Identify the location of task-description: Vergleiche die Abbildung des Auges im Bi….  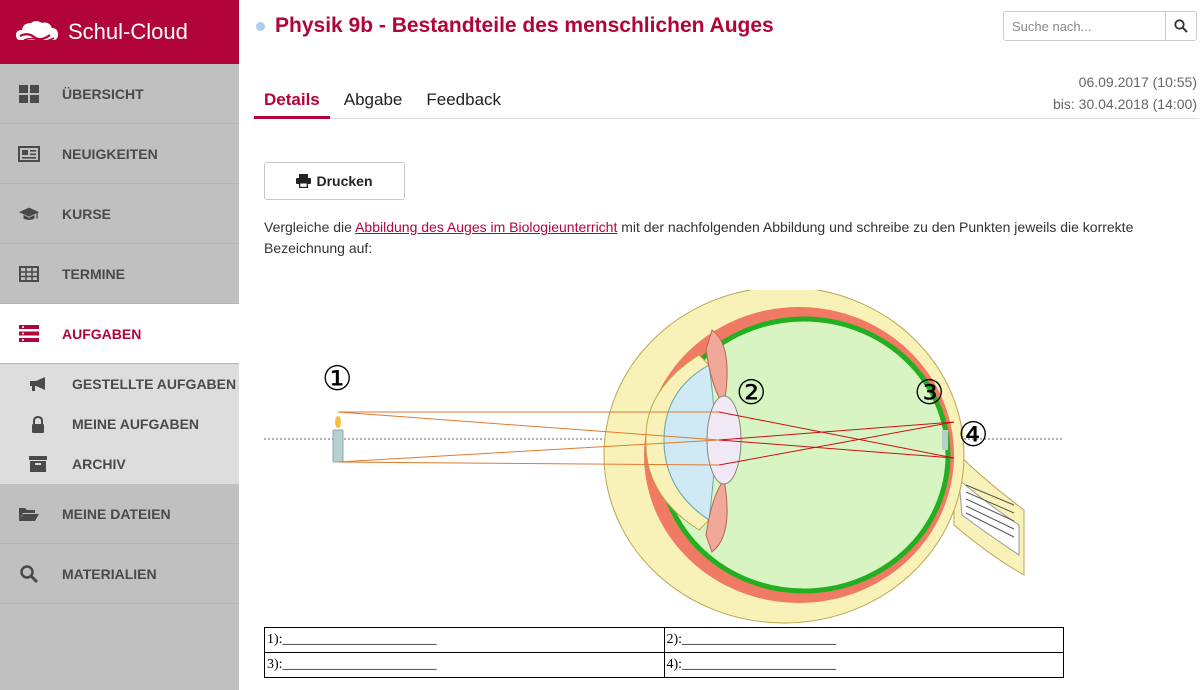
(714, 238).